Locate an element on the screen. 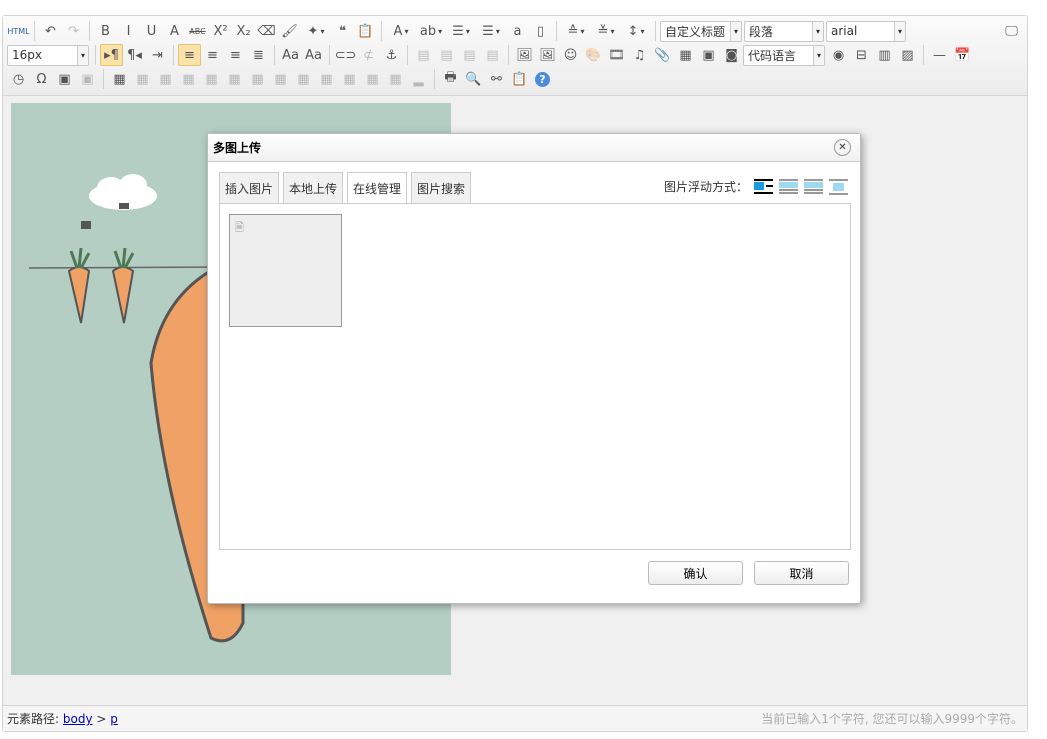 The width and height of the screenshot is (1047, 739). float-none-icon is located at coordinates (763, 186).